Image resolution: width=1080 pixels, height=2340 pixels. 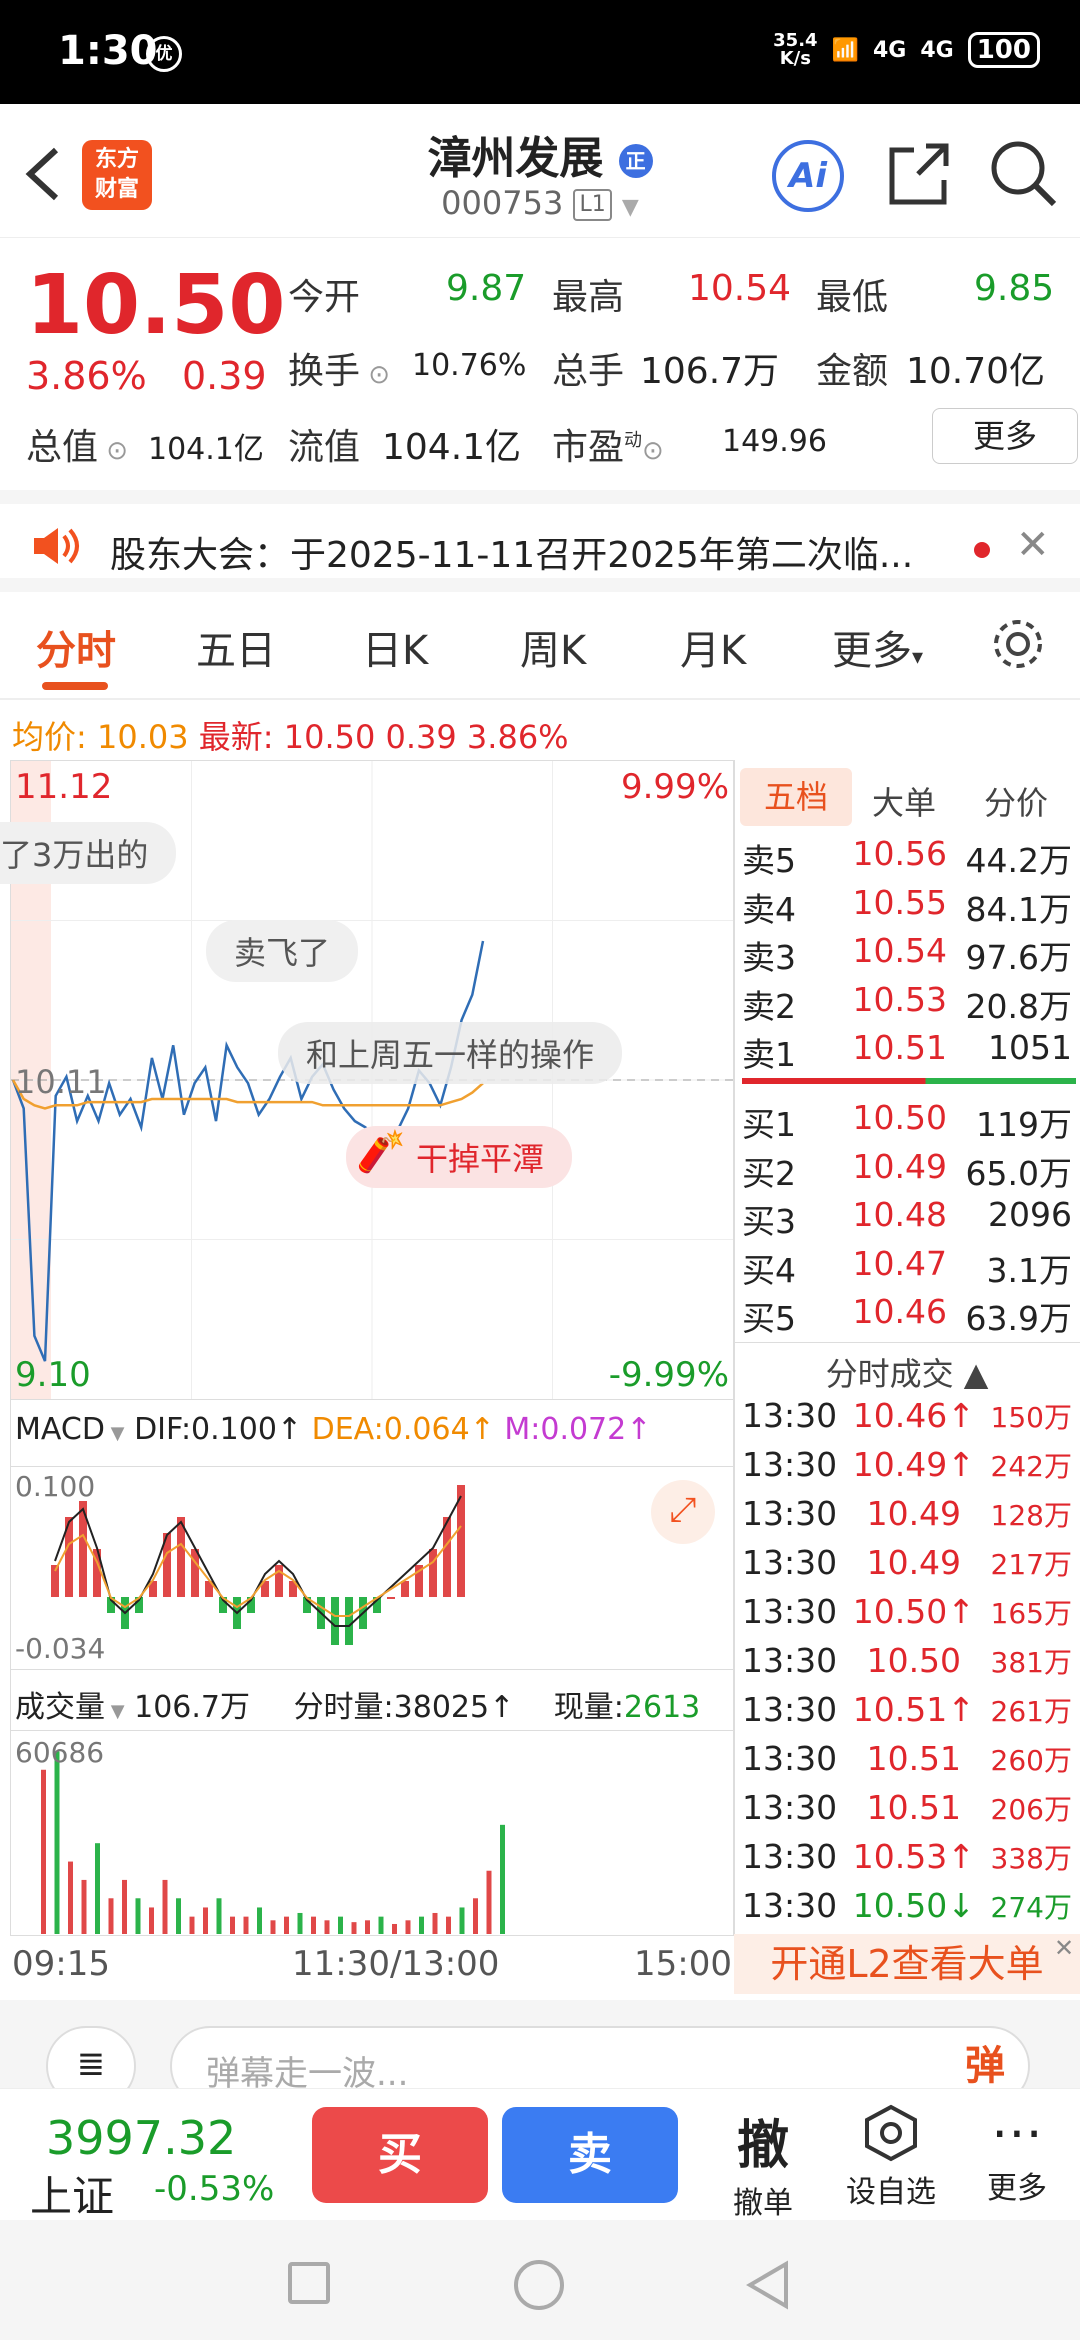 I want to click on amount-value: 10.70亿, so click(x=976, y=371).